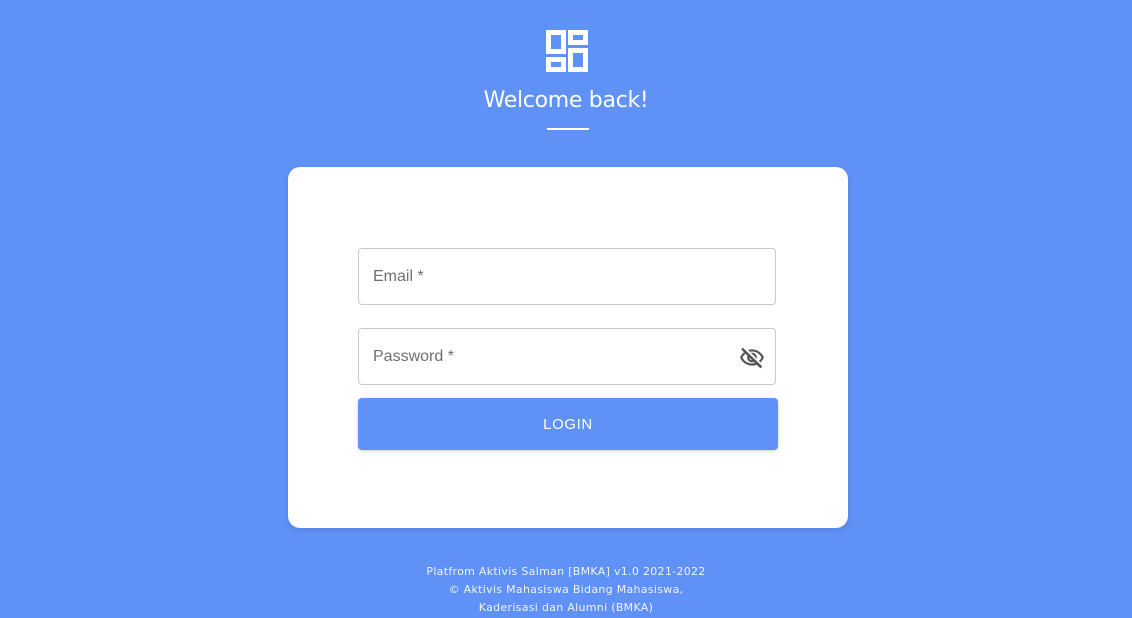 The width and height of the screenshot is (1132, 618). I want to click on login-button: LOGIN, so click(568, 424).